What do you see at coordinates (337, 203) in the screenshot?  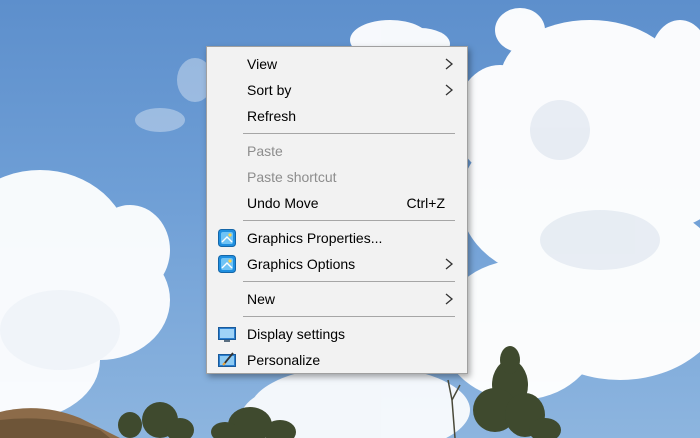 I see `menu-item-undo-move: Undo Move Ctrl+Z` at bounding box center [337, 203].